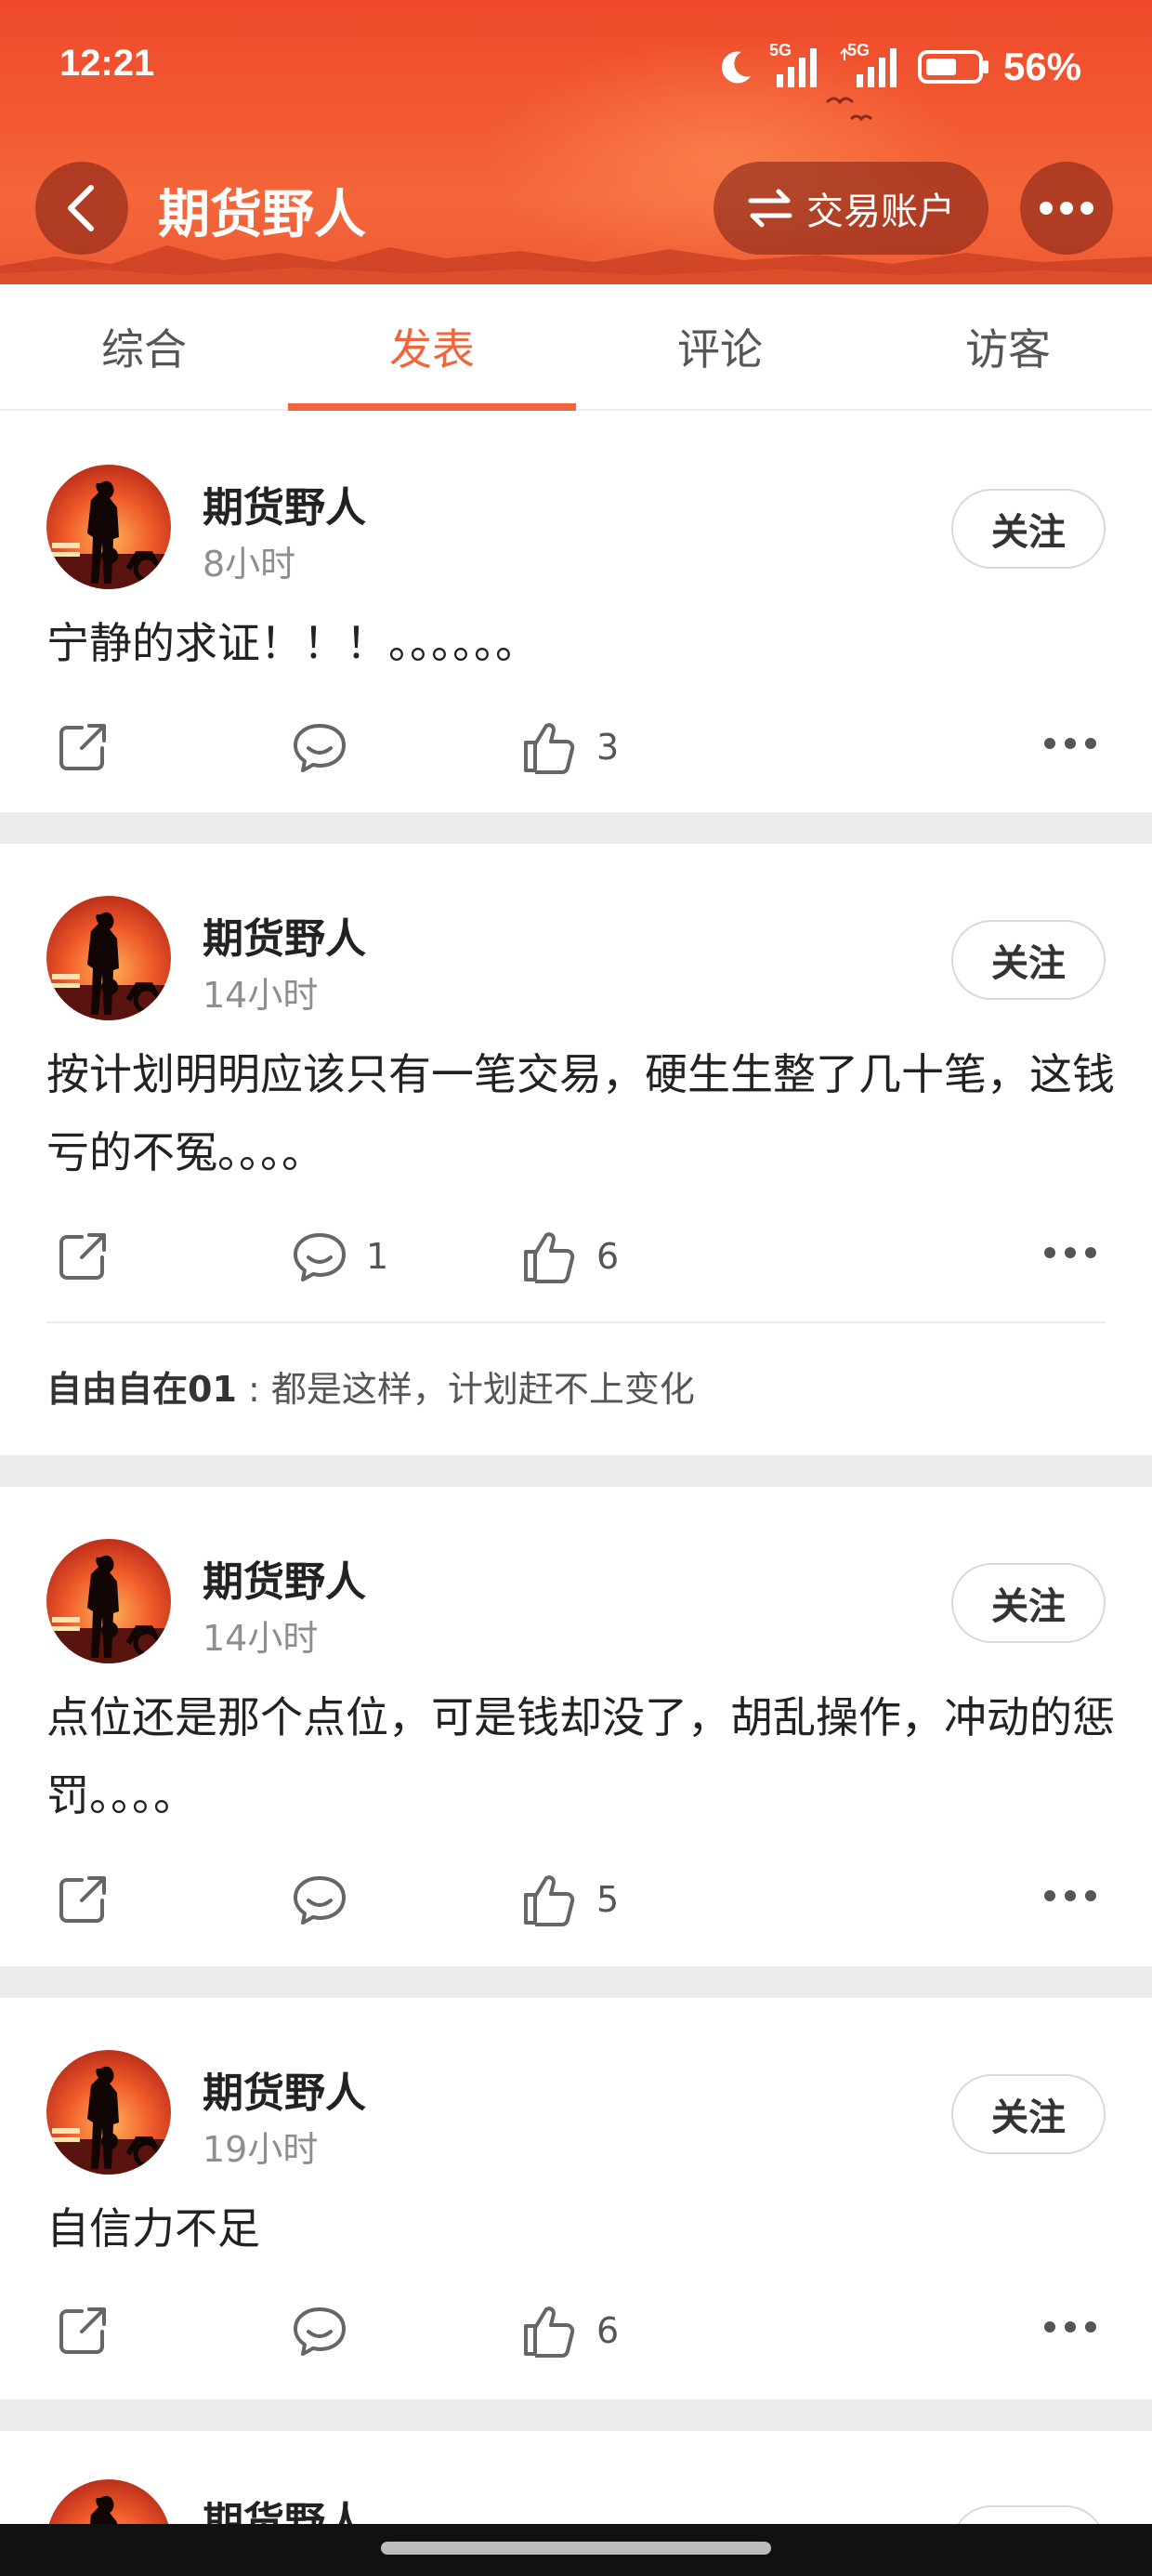  I want to click on post-content: 按计划明明应该只有一笔交易，硬生生整了几十笔，这钱亏的不冤。。。。, so click(580, 1113).